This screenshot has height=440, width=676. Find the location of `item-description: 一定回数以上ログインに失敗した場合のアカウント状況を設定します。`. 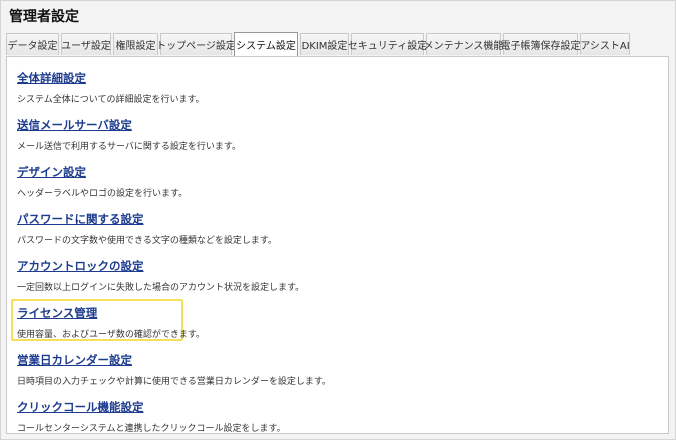

item-description: 一定回数以上ログインに失敗した場合のアカウント状況を設定します。 is located at coordinates (161, 288).